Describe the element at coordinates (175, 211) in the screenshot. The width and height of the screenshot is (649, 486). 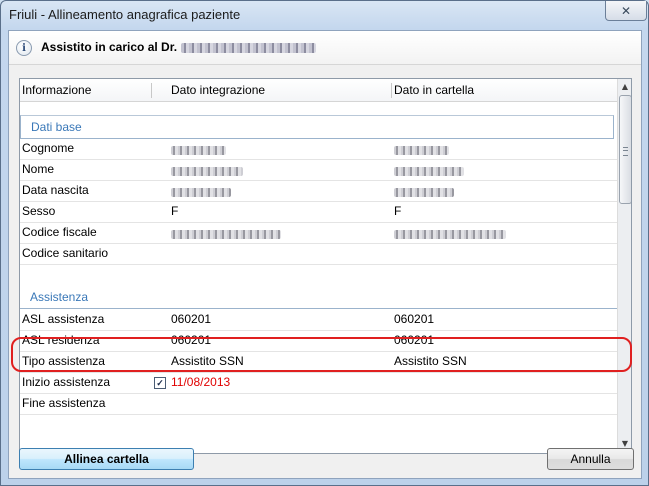
I see `row-value-integrazione: F` at that location.